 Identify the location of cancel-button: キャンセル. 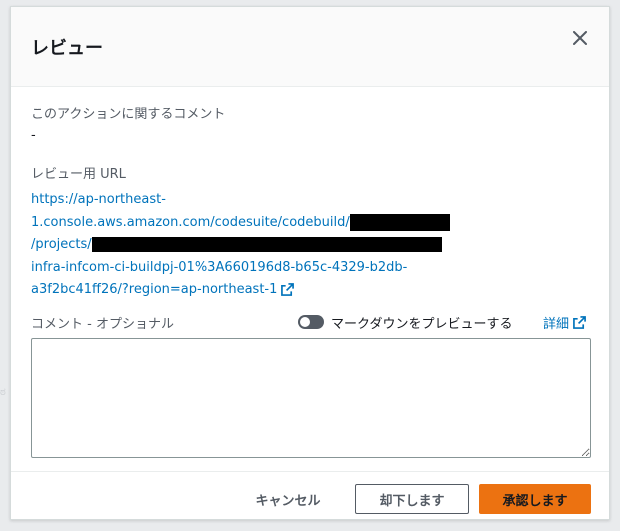
(288, 499).